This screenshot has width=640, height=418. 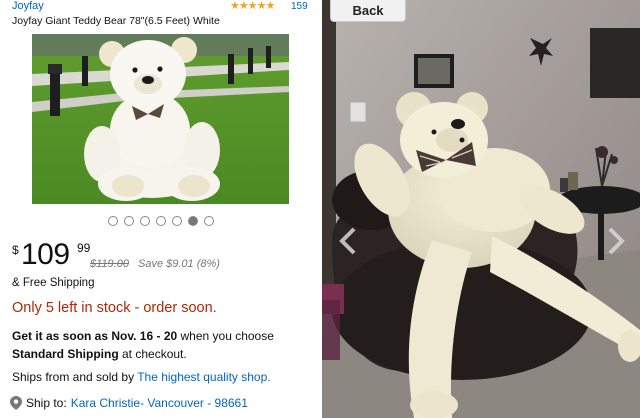 What do you see at coordinates (225, 336) in the screenshot?
I see `delivery-mid: when you choose` at bounding box center [225, 336].